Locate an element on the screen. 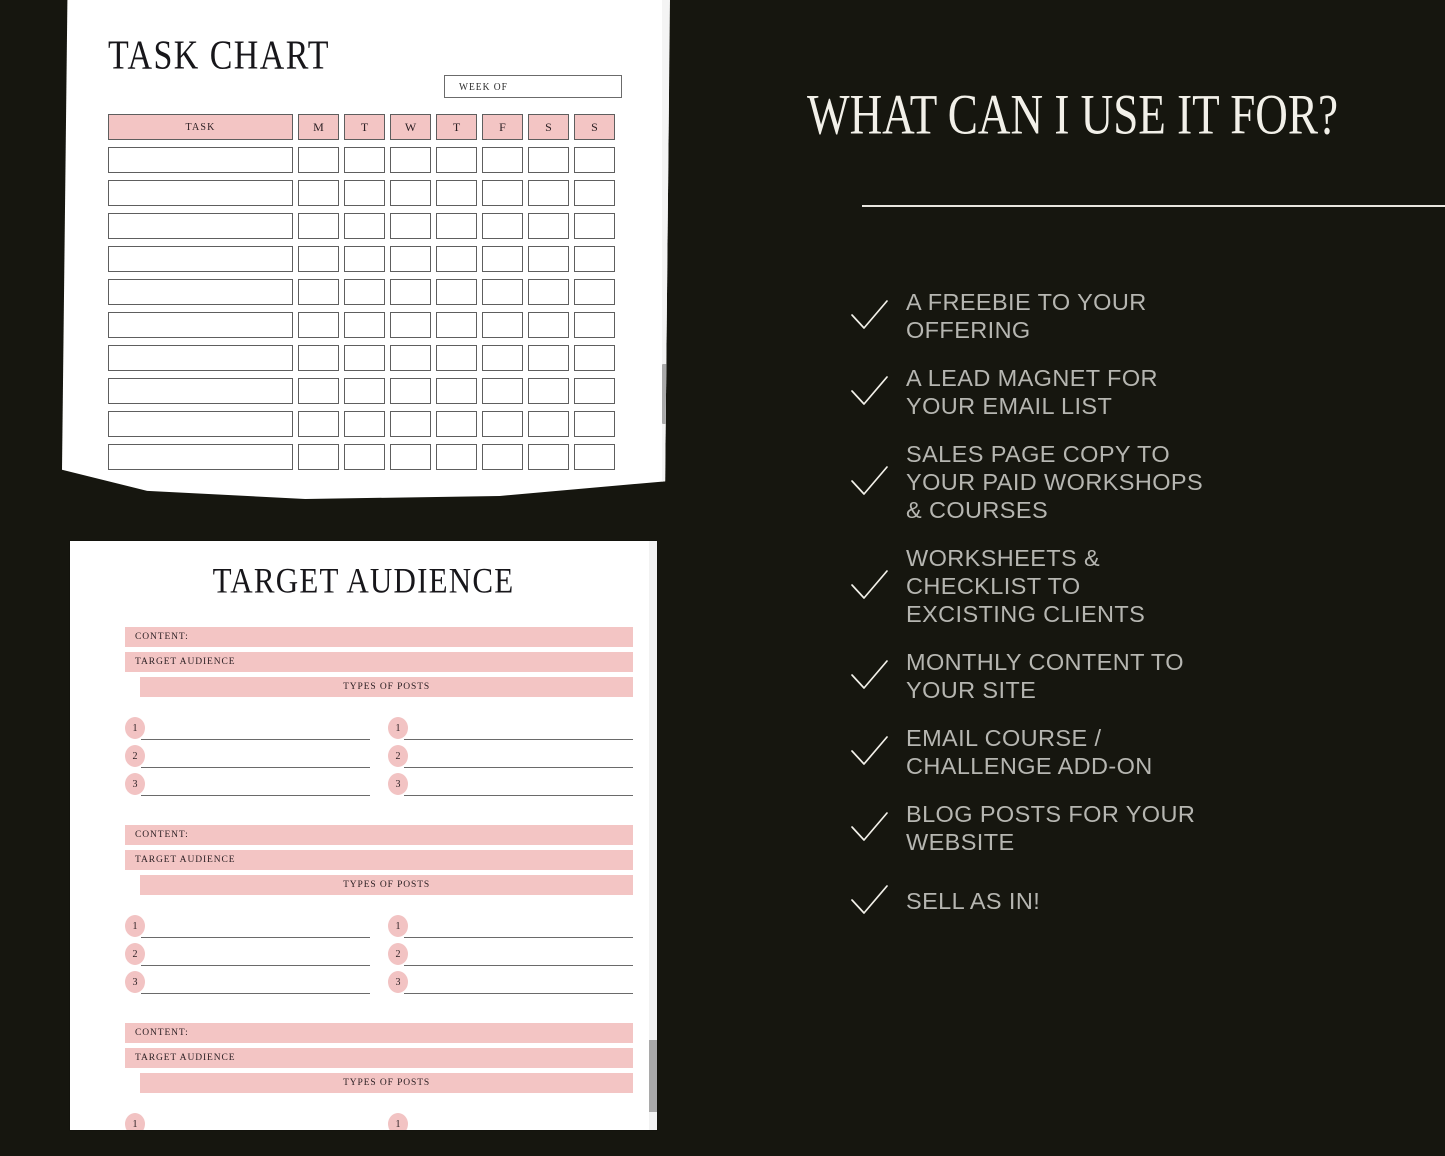 Image resolution: width=1445 pixels, height=1156 pixels. task-chart-scrollbar-thumb is located at coordinates (665, 394).